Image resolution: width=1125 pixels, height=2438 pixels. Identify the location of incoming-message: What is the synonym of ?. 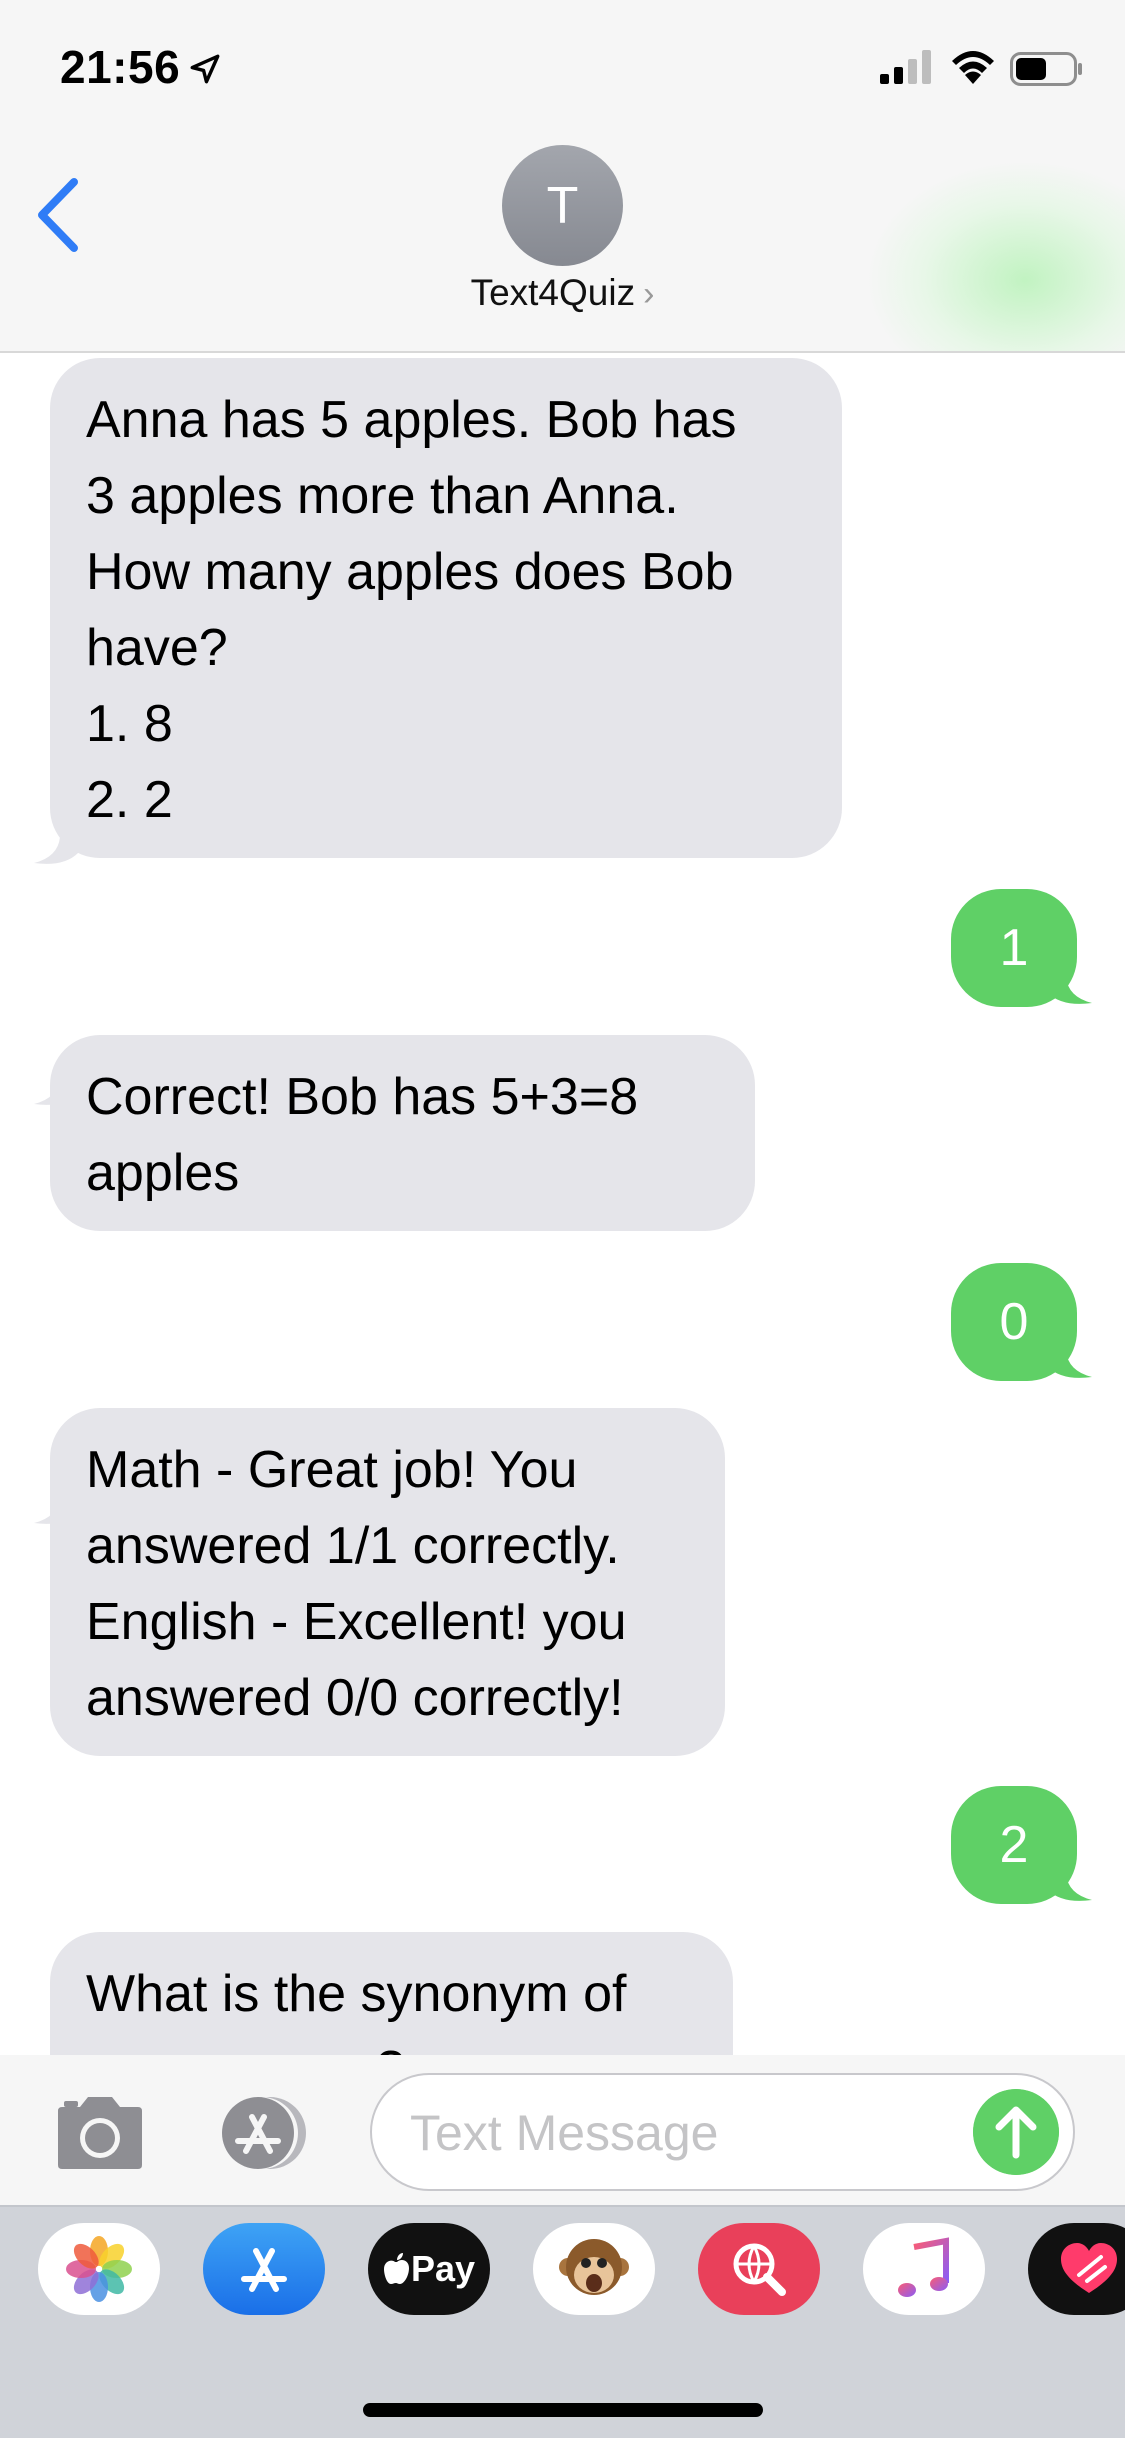
(391, 1993).